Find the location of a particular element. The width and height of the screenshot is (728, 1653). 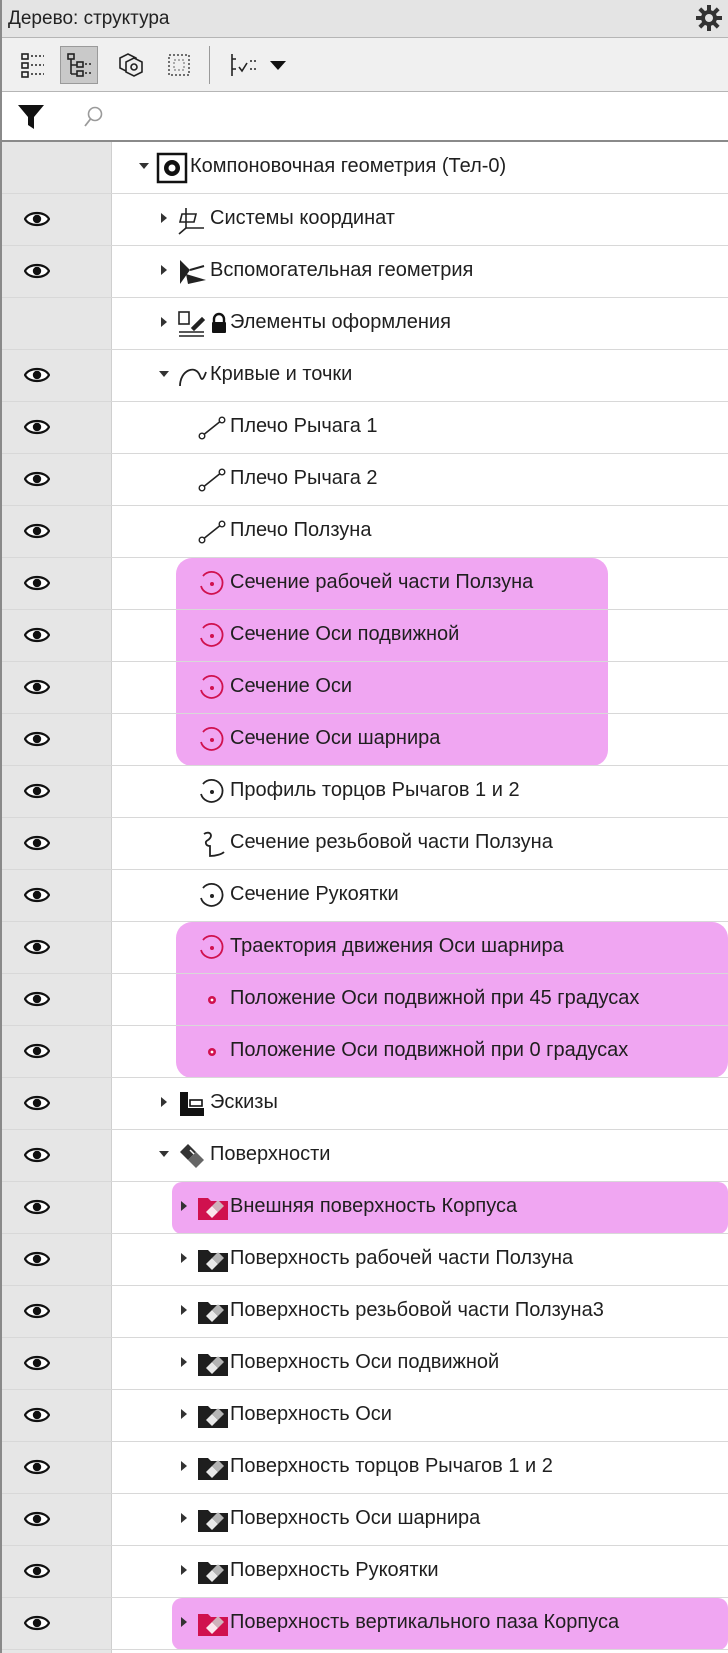

tree-flat-button is located at coordinates (33, 65).